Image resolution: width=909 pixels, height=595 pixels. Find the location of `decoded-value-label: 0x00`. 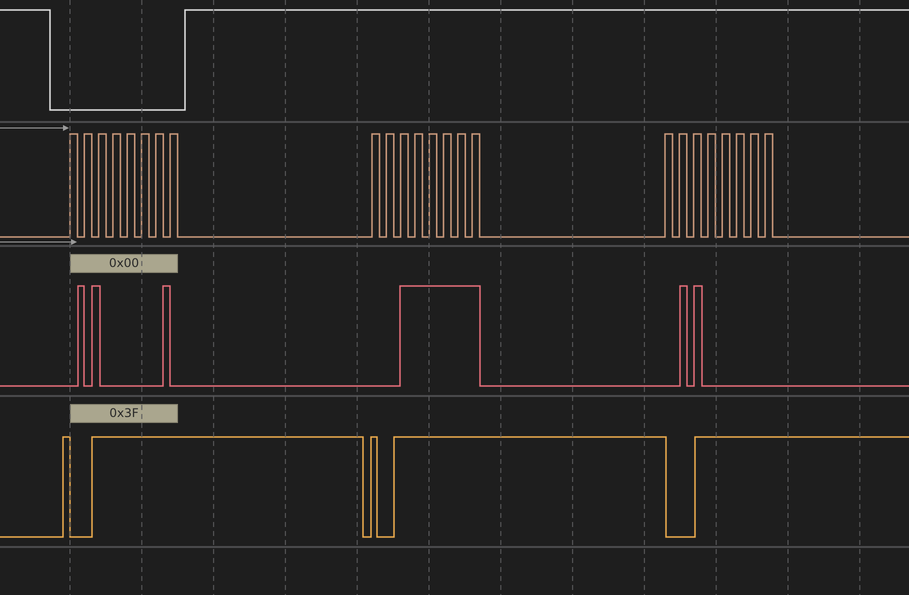

decoded-value-label: 0x00 is located at coordinates (124, 263).